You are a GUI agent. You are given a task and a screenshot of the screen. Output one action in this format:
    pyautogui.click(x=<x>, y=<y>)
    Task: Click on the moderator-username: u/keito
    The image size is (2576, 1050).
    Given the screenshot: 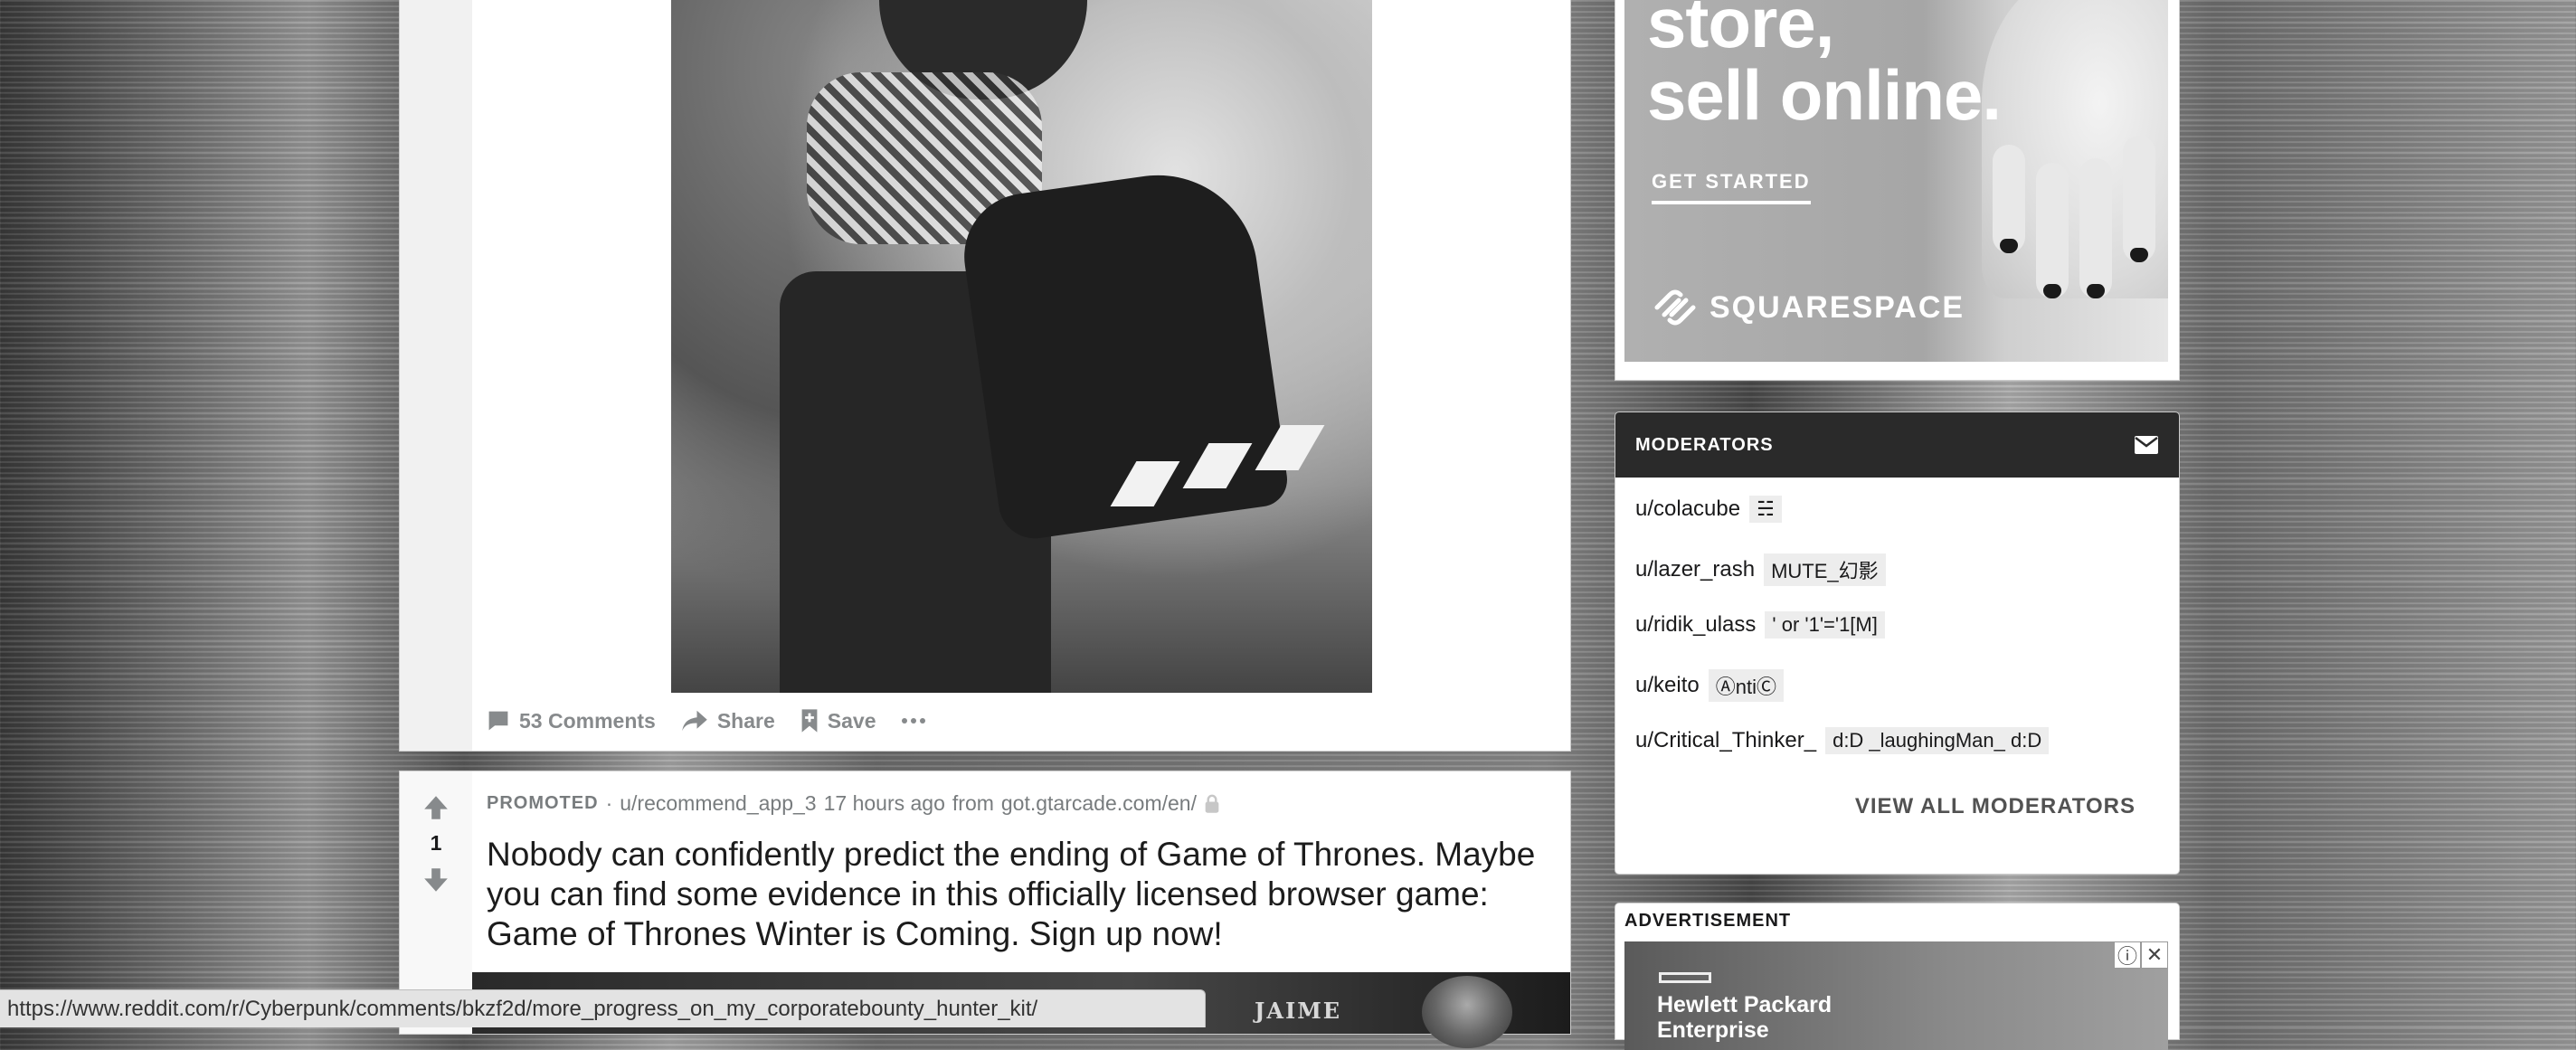 What is the action you would take?
    pyautogui.click(x=1667, y=685)
    